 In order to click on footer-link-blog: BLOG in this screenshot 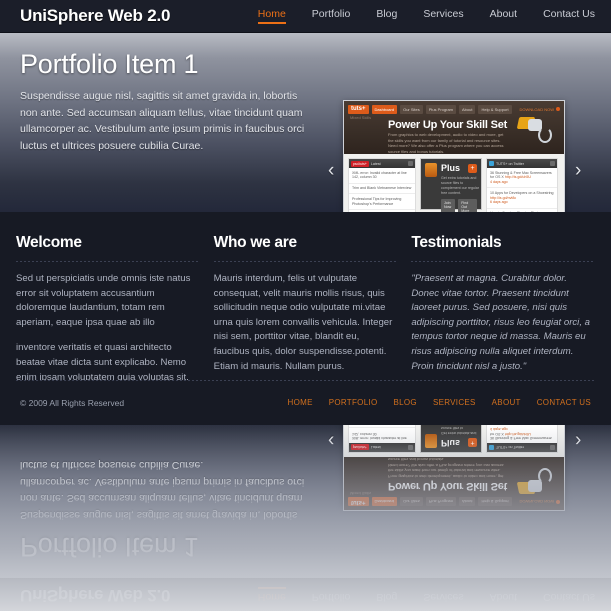, I will do `click(405, 402)`.